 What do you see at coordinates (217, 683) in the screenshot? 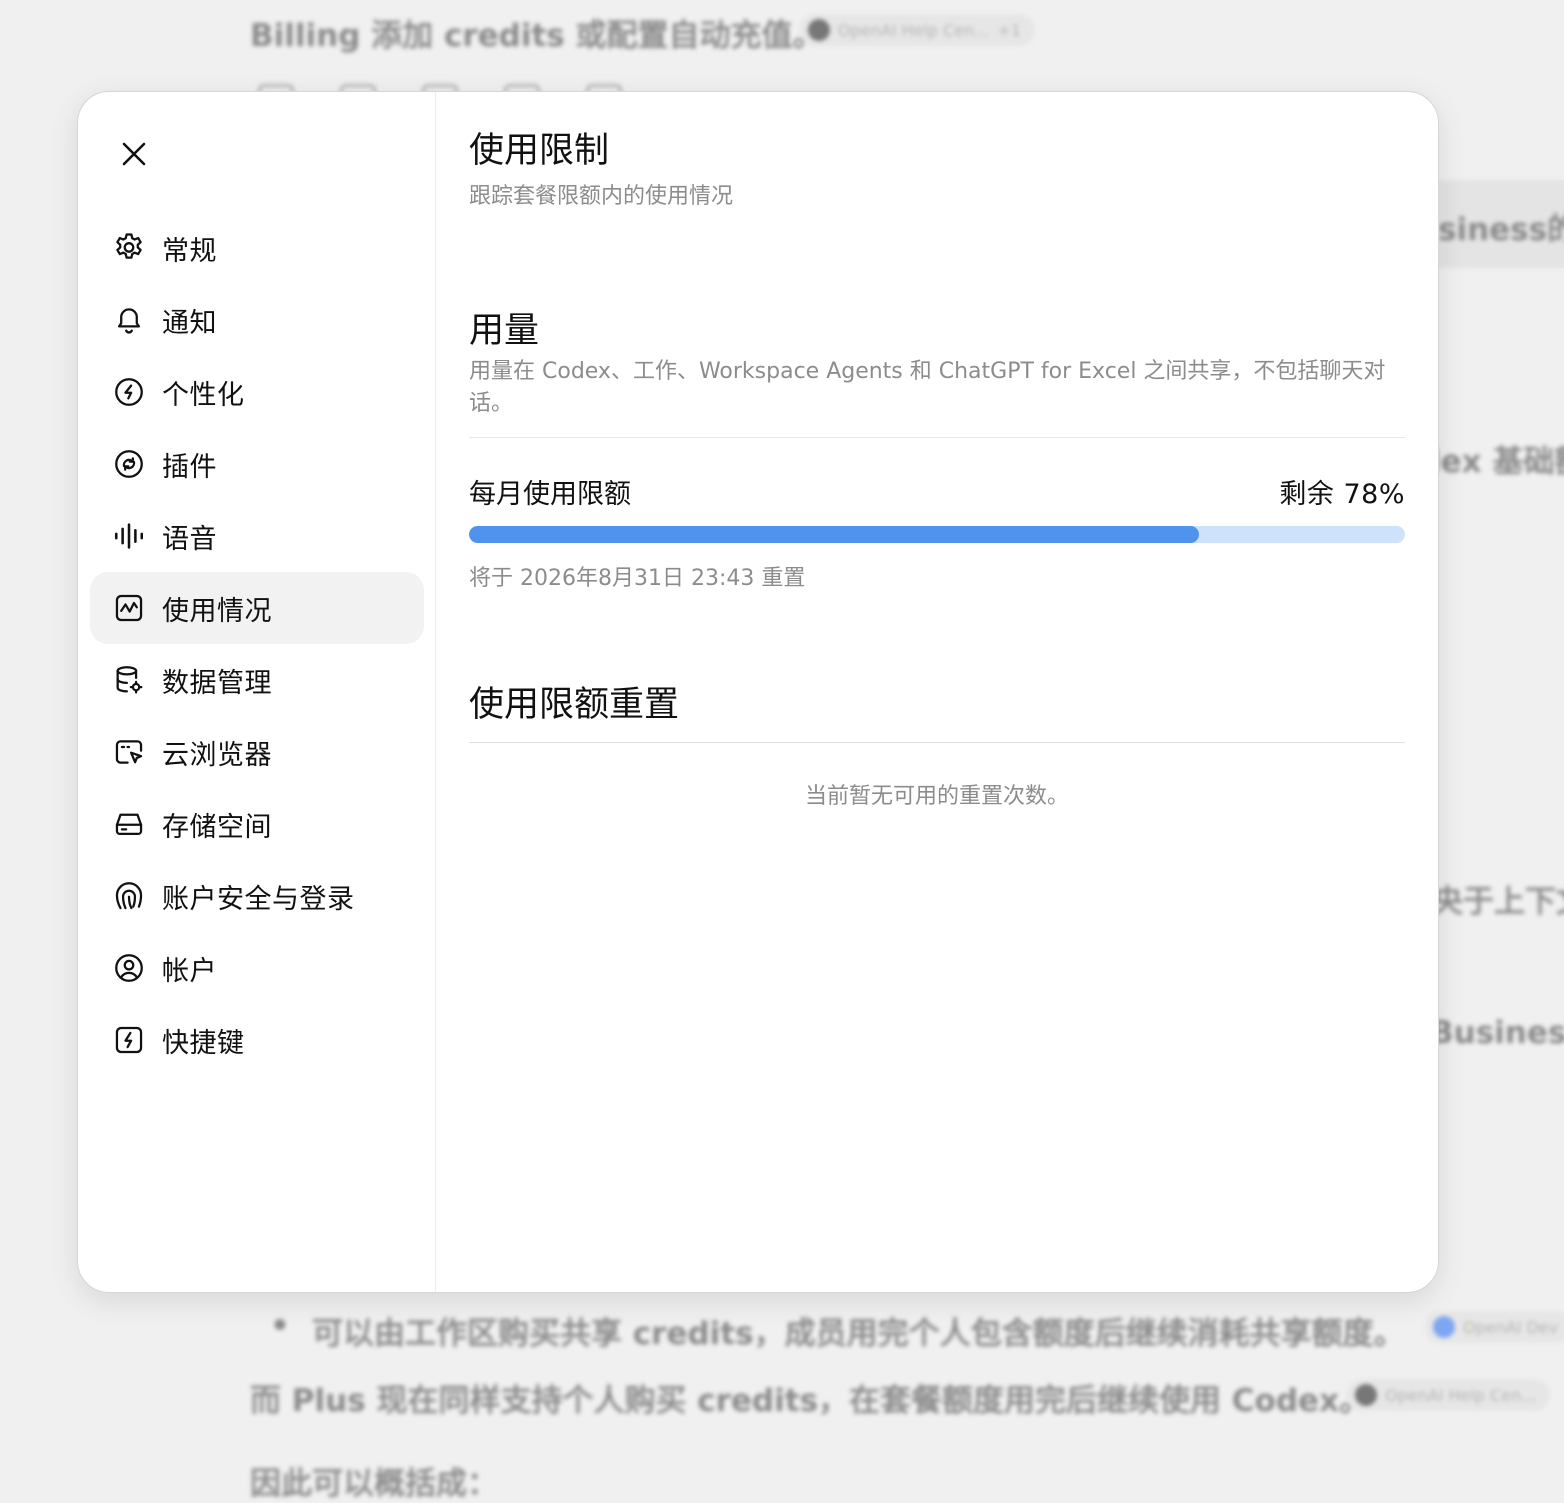
I see `sidebar-item-label: 数据管理` at bounding box center [217, 683].